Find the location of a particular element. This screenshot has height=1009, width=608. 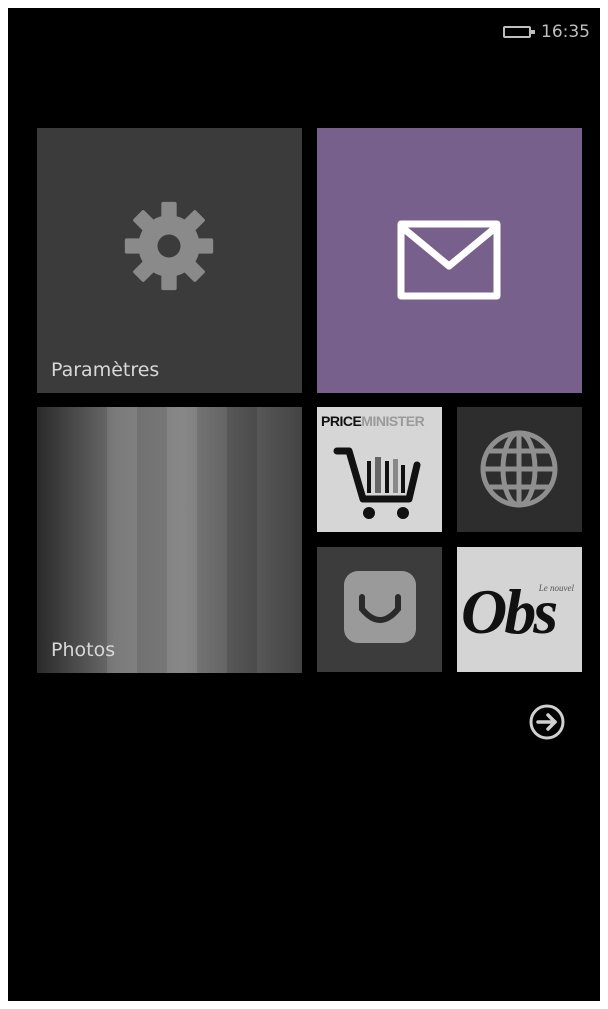

browser-tile is located at coordinates (519, 469).